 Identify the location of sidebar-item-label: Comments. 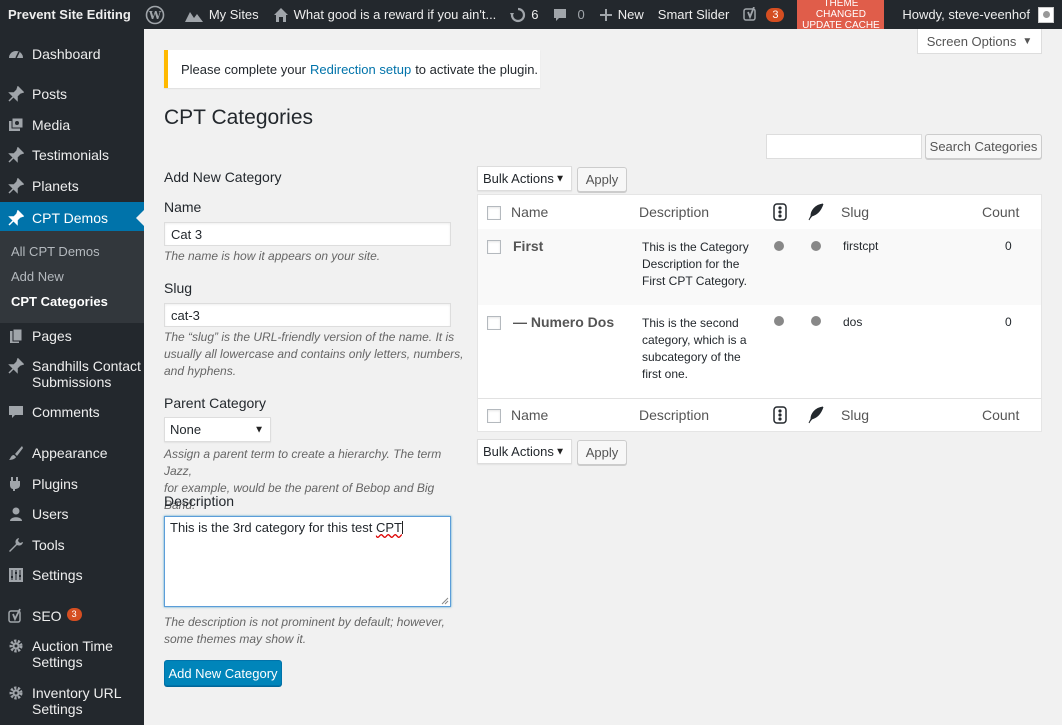
(66, 412).